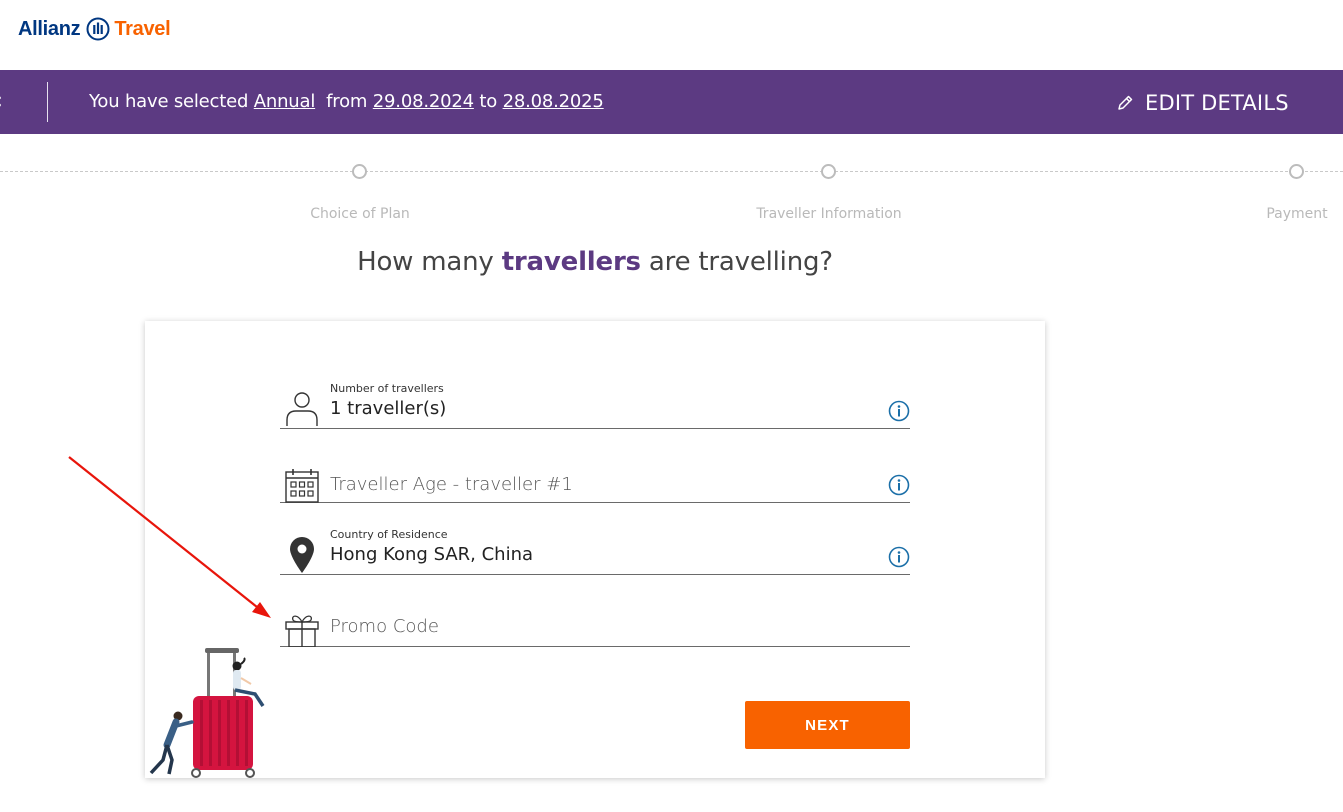 The width and height of the screenshot is (1343, 812). What do you see at coordinates (302, 555) in the screenshot?
I see `location-pin-icon` at bounding box center [302, 555].